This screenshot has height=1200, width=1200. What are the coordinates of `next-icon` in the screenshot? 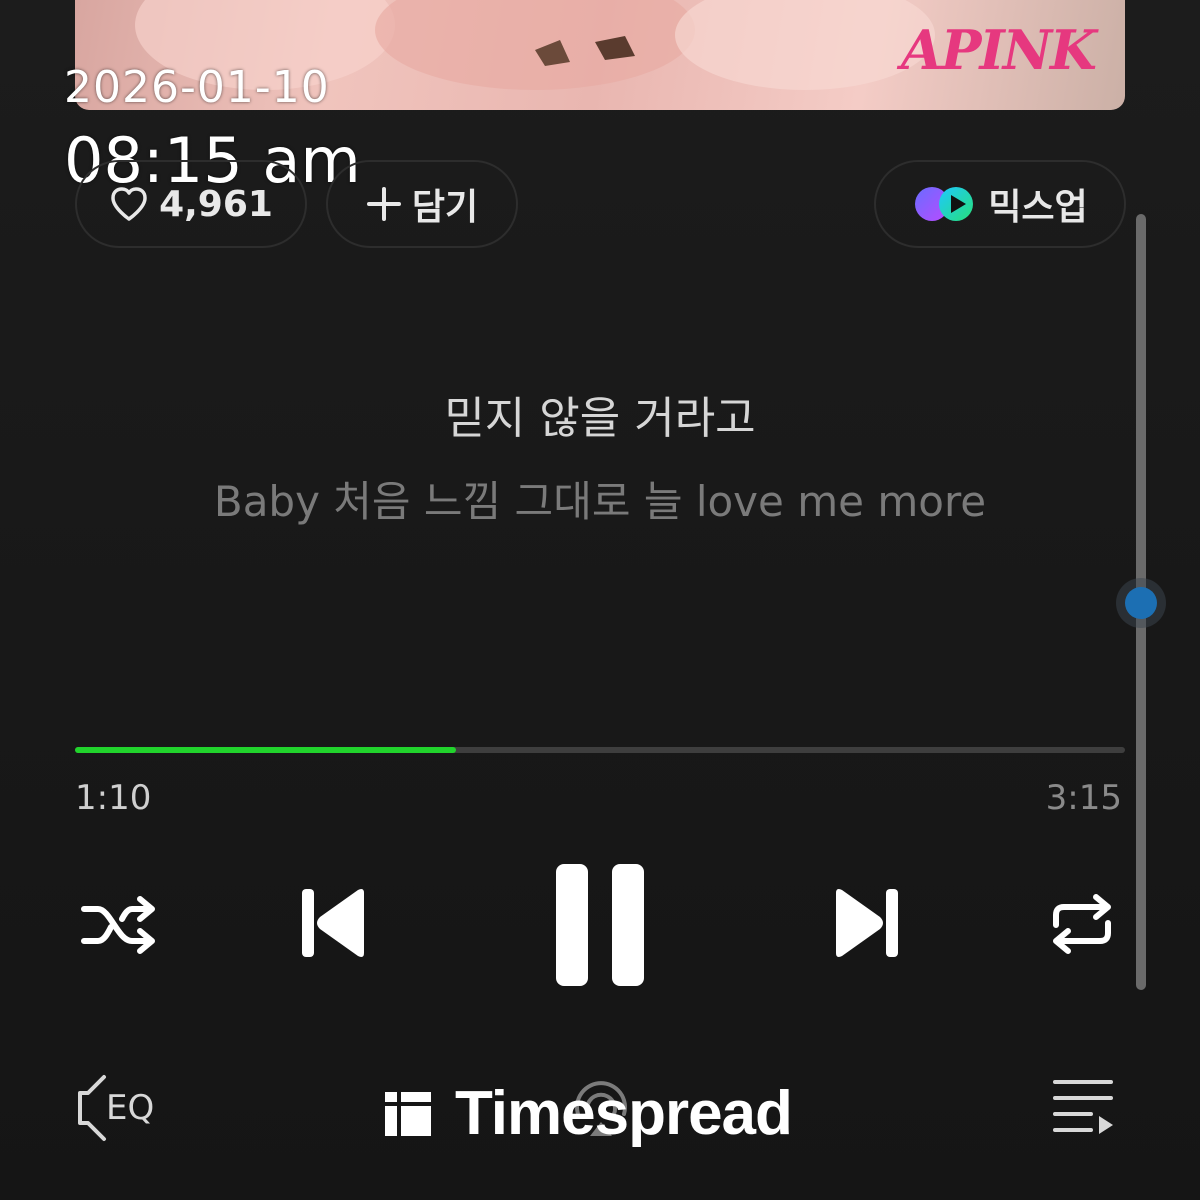 It's located at (867, 923).